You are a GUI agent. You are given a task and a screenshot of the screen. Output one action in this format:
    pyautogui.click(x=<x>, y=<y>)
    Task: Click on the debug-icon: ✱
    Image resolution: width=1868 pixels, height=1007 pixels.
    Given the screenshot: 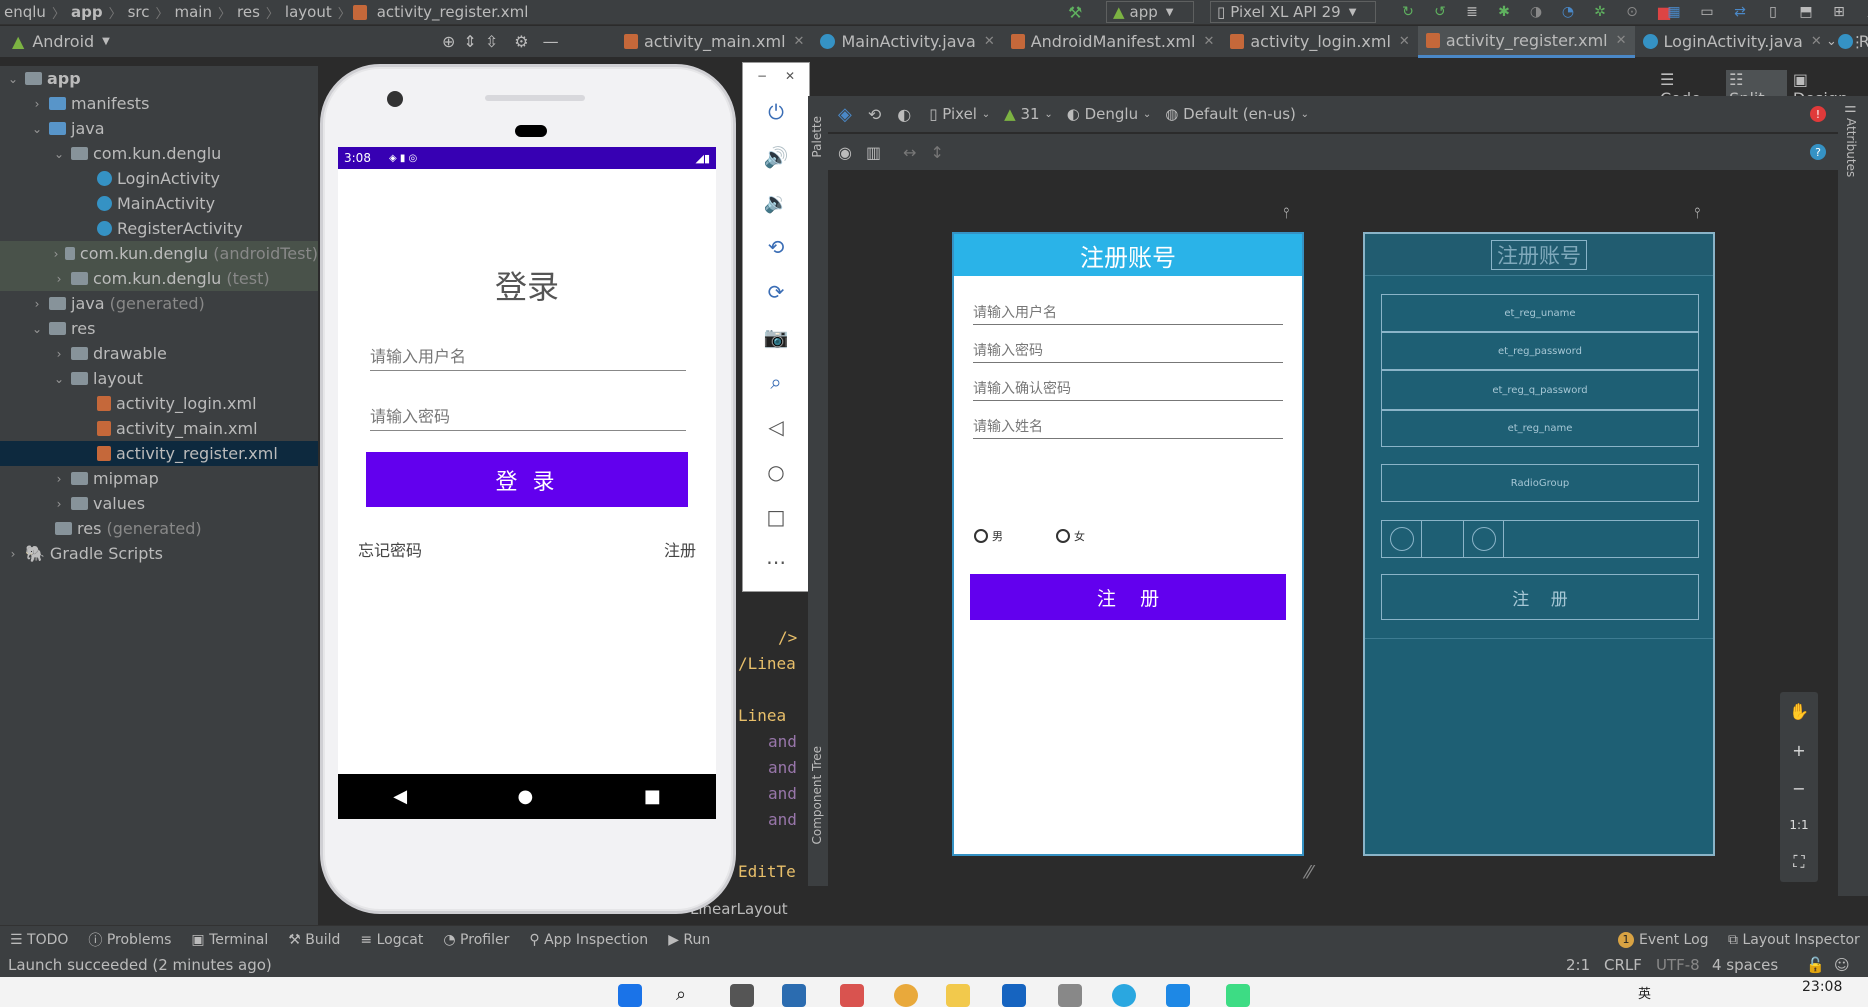 What is the action you would take?
    pyautogui.click(x=1504, y=12)
    